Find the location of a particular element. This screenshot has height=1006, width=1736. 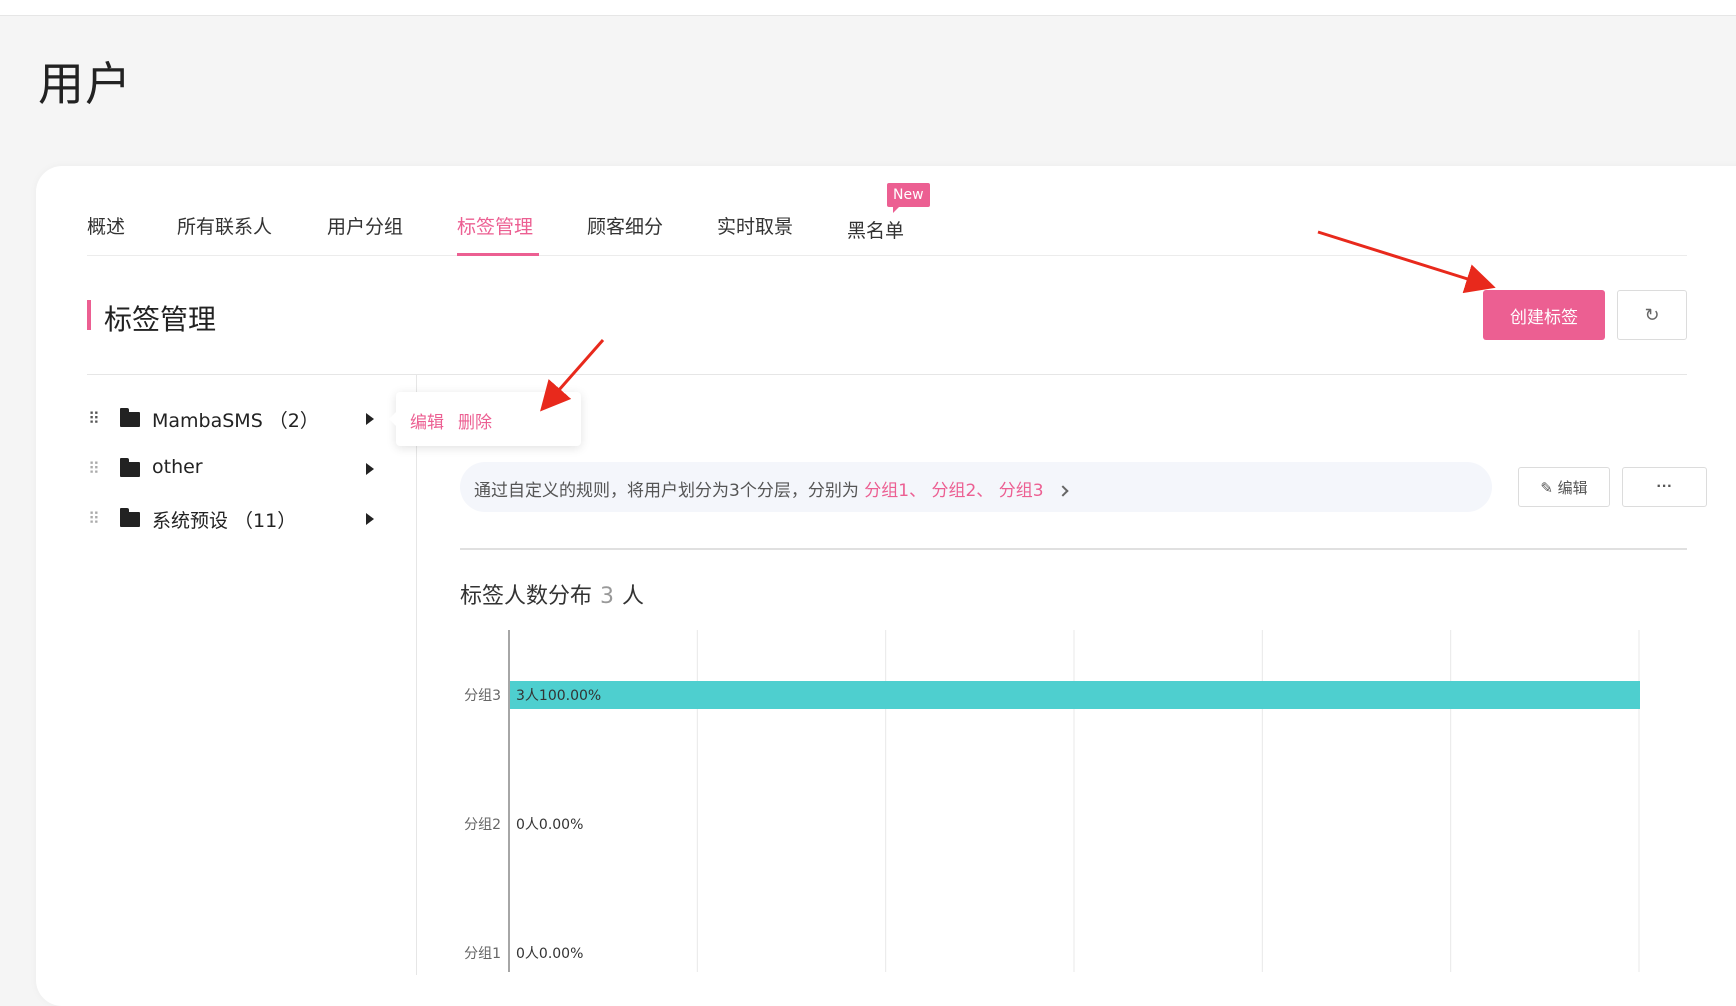

tree-item-label: MambaSMS （2） is located at coordinates (235, 421).